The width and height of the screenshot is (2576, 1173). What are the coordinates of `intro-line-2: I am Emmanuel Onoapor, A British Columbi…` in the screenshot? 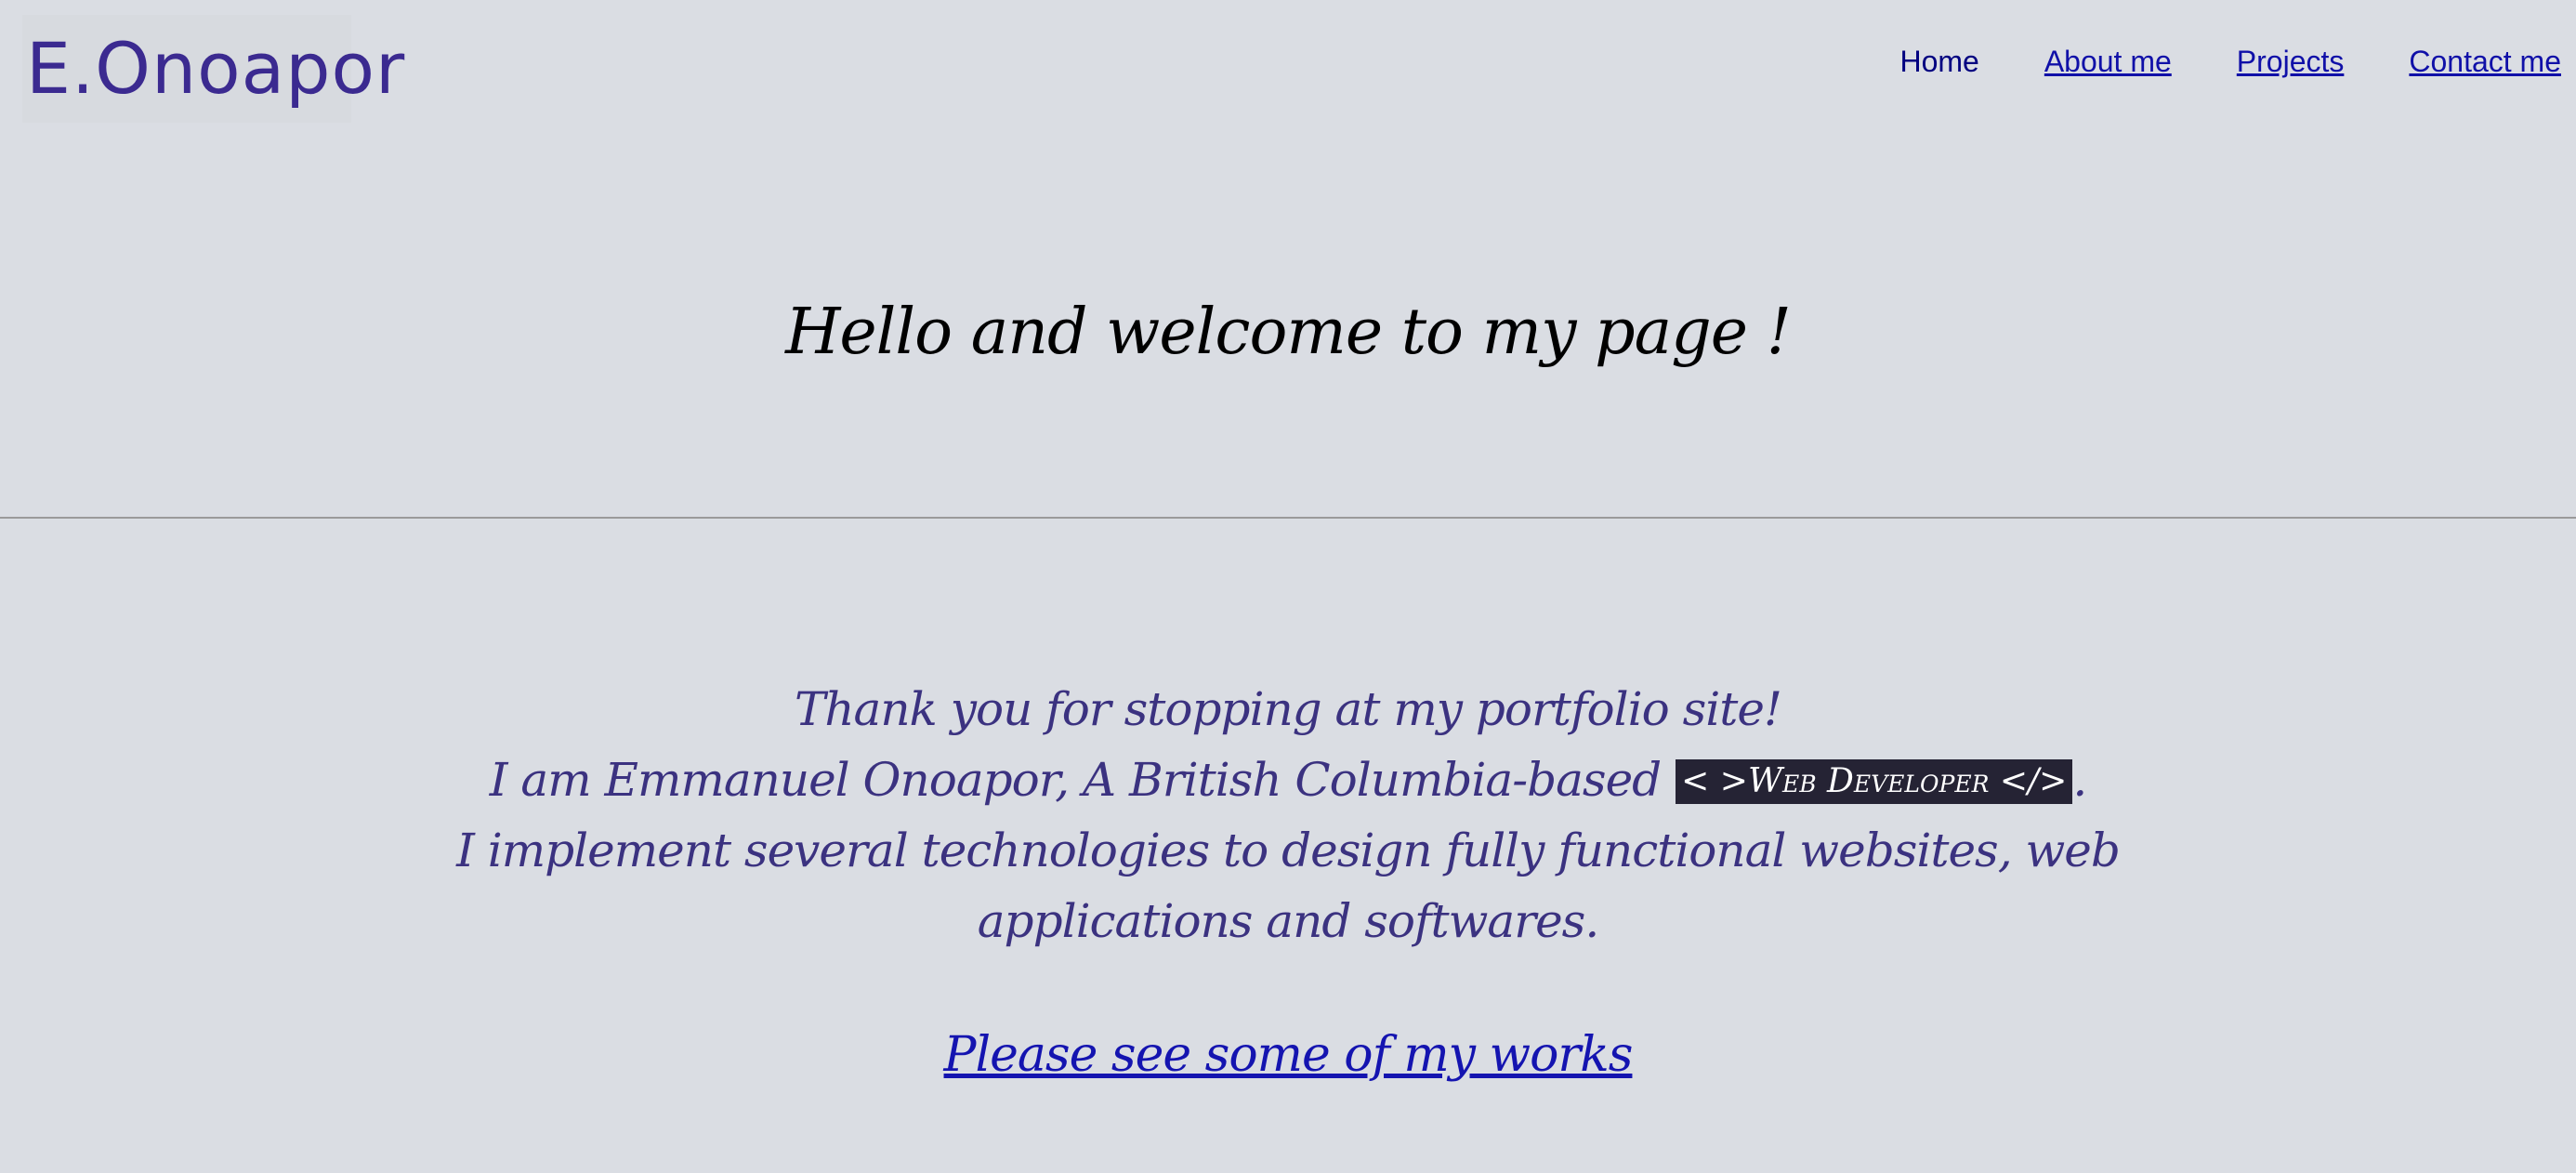 It's located at (1288, 780).